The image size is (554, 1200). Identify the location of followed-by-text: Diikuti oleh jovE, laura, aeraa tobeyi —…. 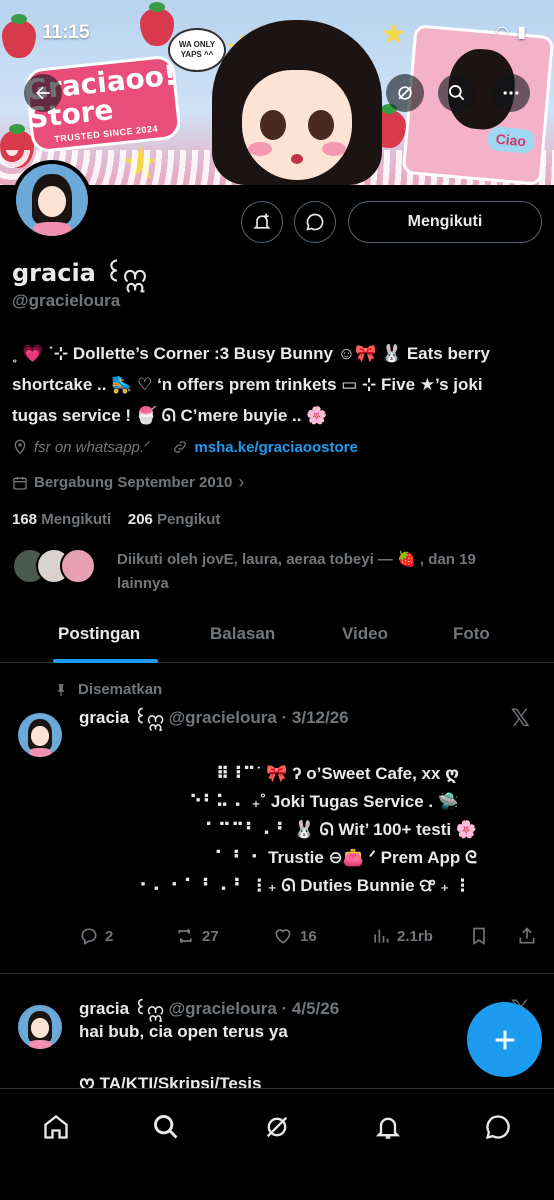
(322, 572).